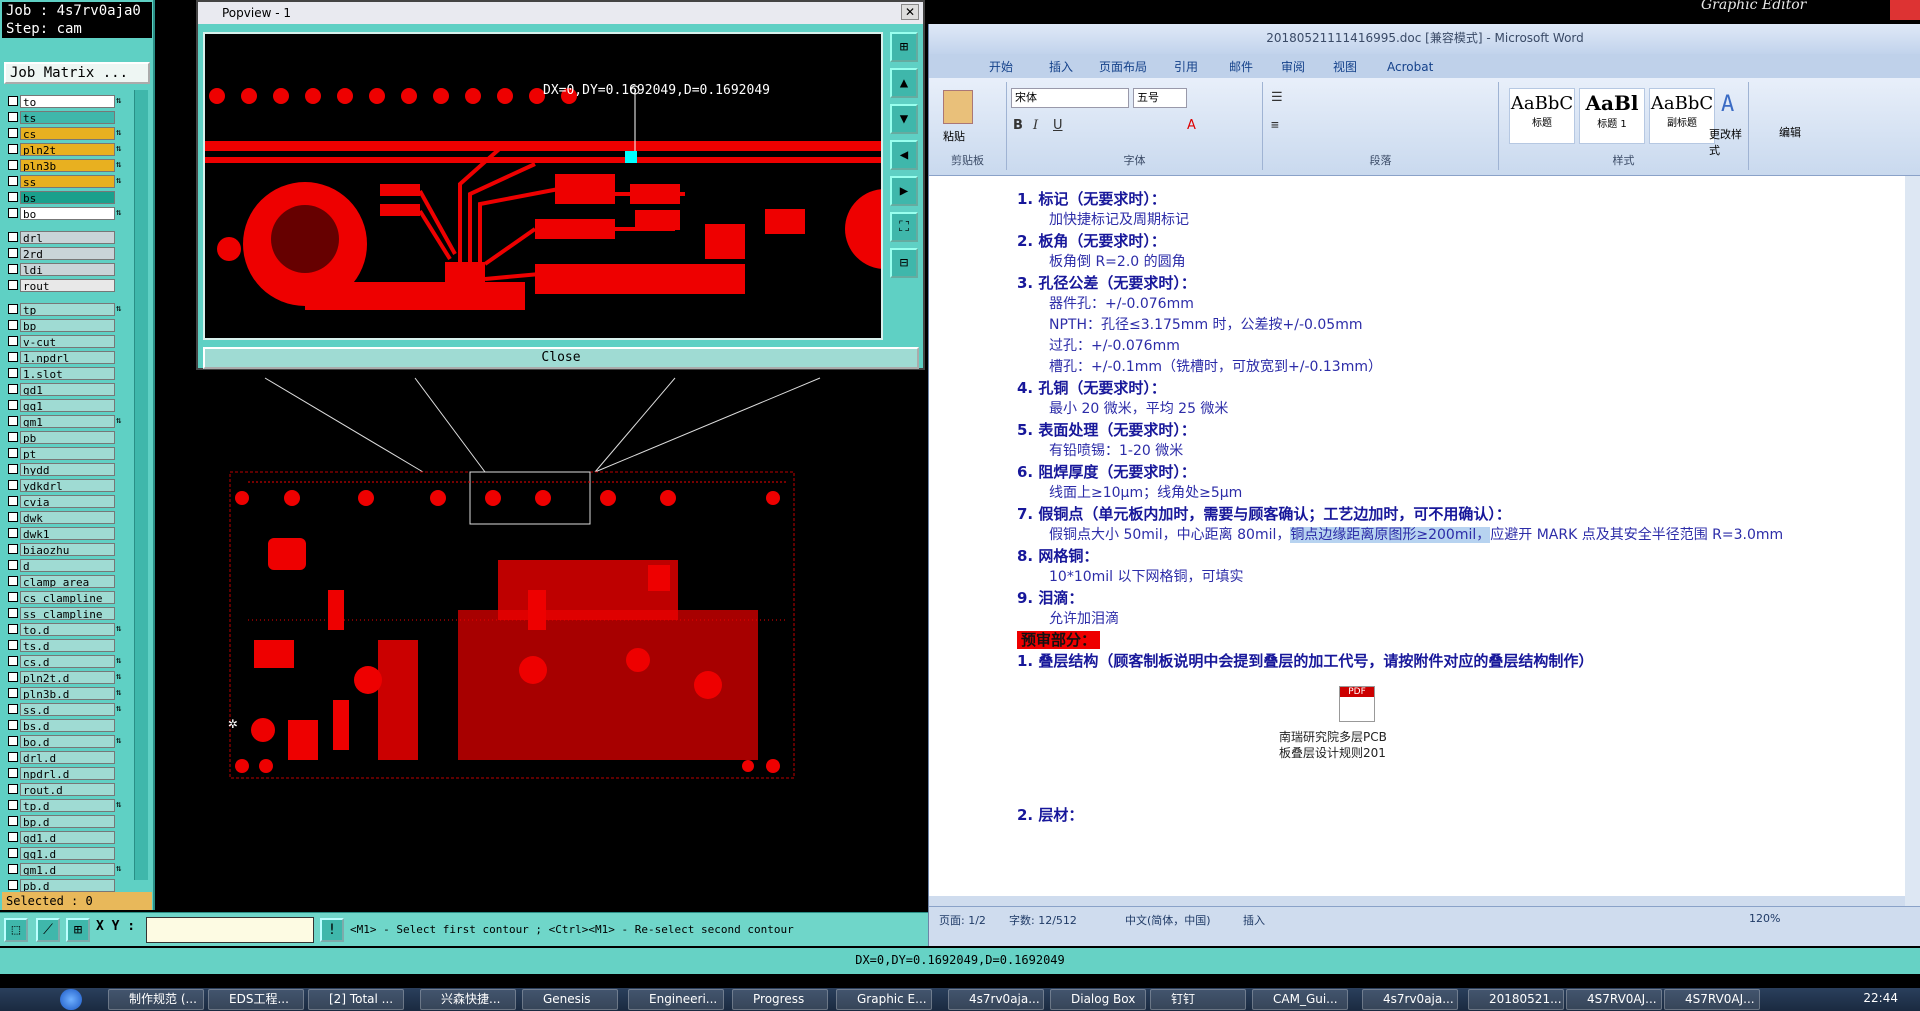  I want to click on layer-name: dwk1, so click(67, 533).